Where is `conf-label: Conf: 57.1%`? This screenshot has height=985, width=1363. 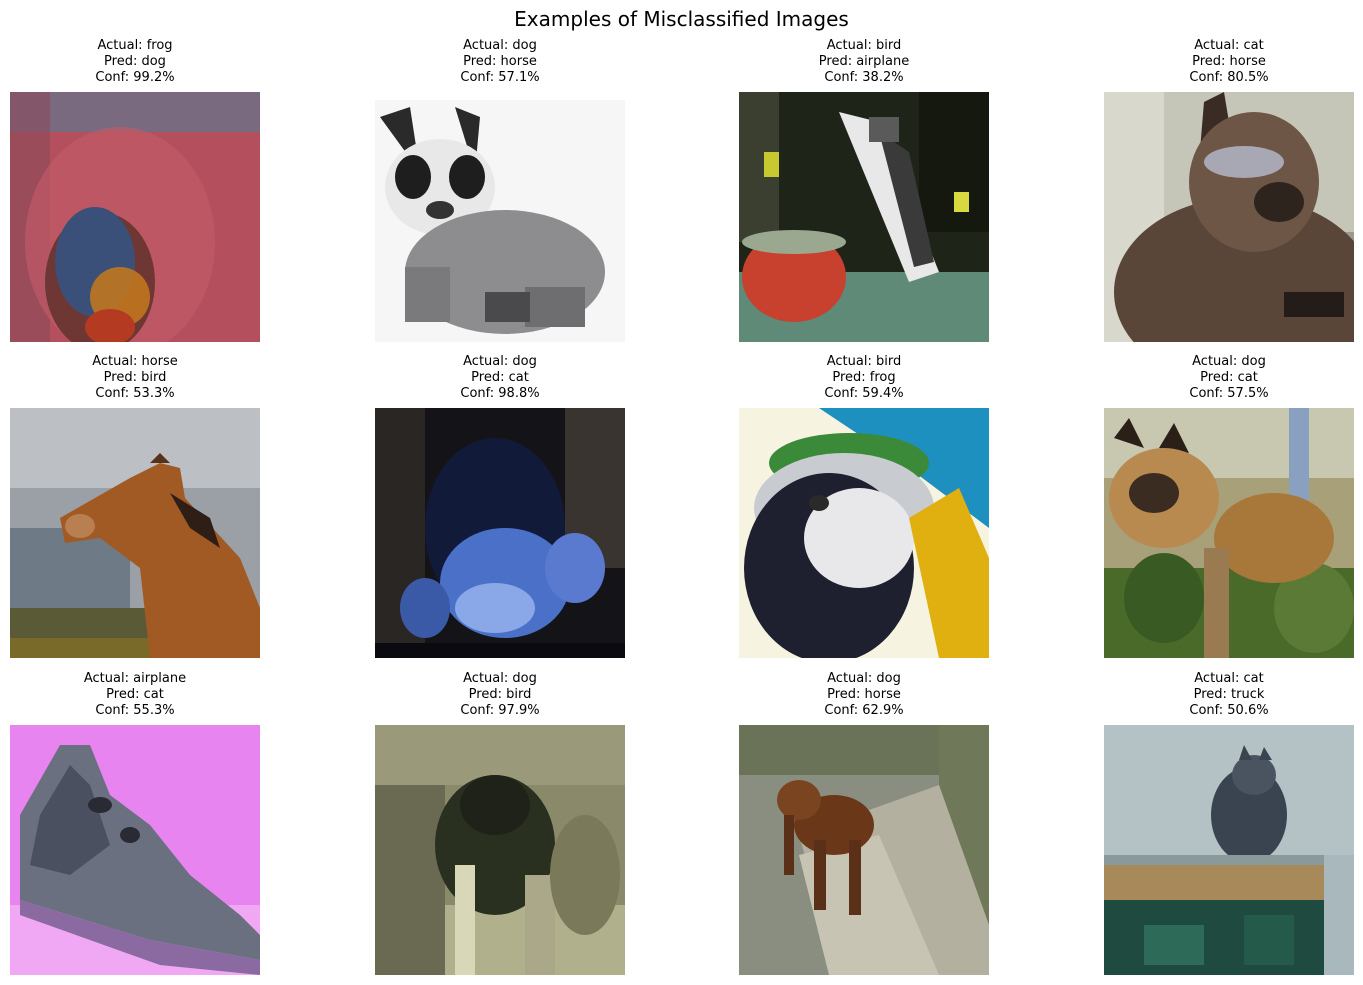 conf-label: Conf: 57.1% is located at coordinates (500, 77).